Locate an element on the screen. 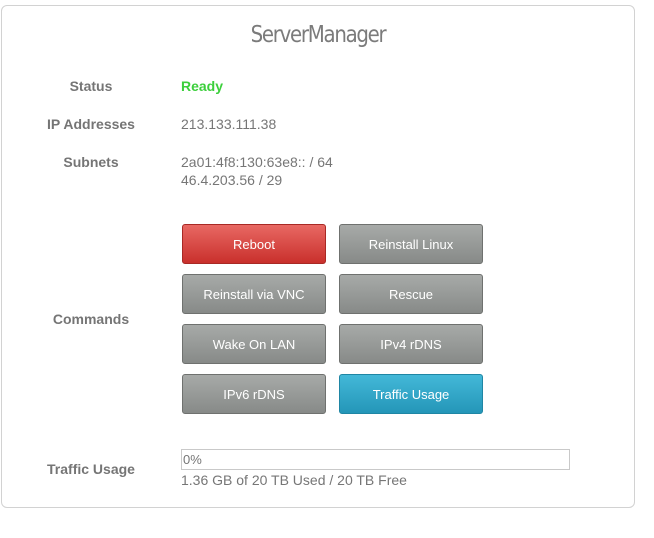 The image size is (654, 538). ip-address-value: 213.133.111.38 is located at coordinates (229, 124).